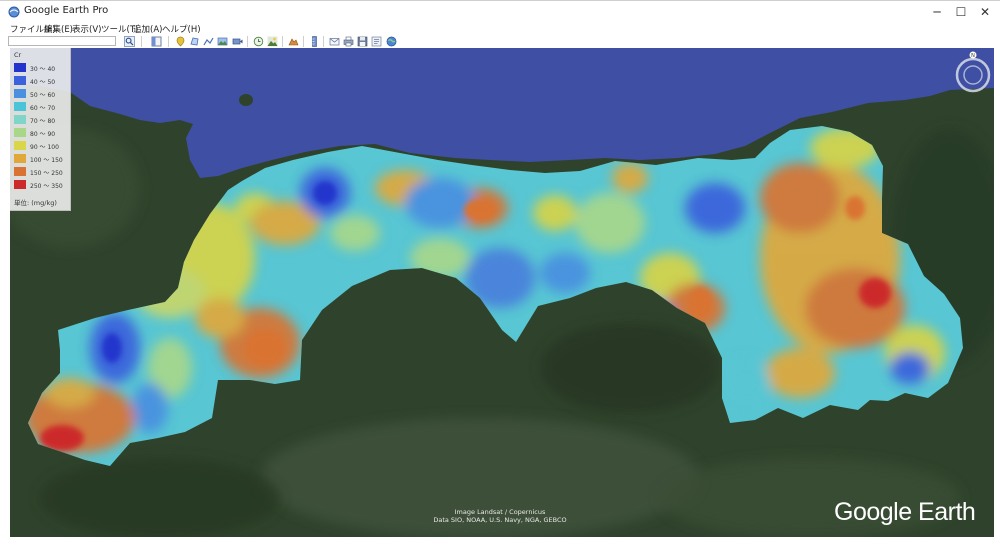 The height and width of the screenshot is (549, 1000). Describe the element at coordinates (46, 173) in the screenshot. I see `legend-label: 150 ～ 250` at that location.